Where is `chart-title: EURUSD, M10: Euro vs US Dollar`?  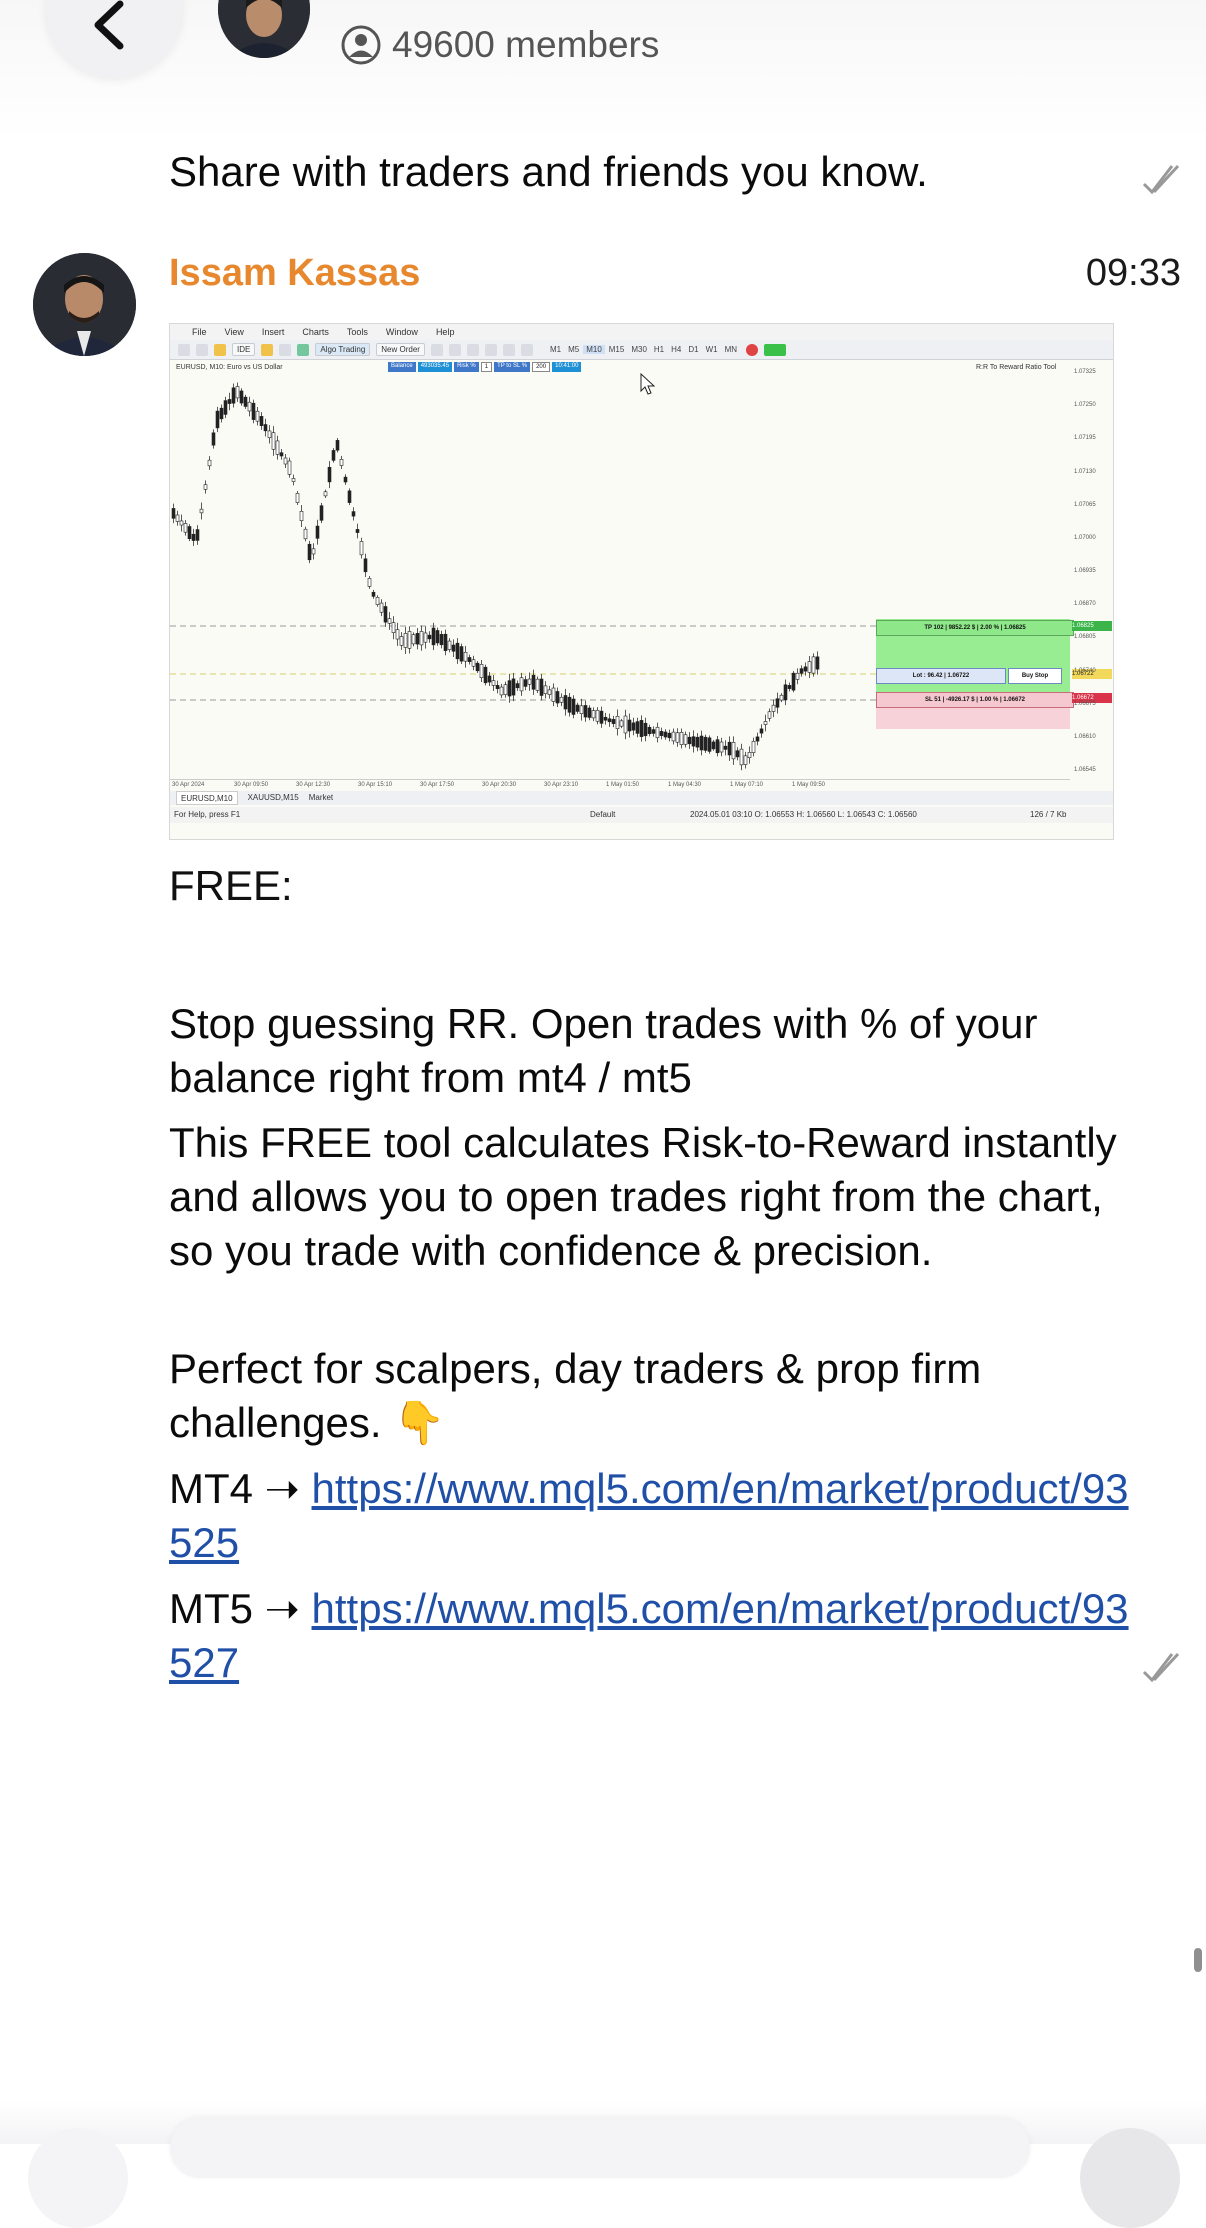 chart-title: EURUSD, M10: Euro vs US Dollar is located at coordinates (229, 367).